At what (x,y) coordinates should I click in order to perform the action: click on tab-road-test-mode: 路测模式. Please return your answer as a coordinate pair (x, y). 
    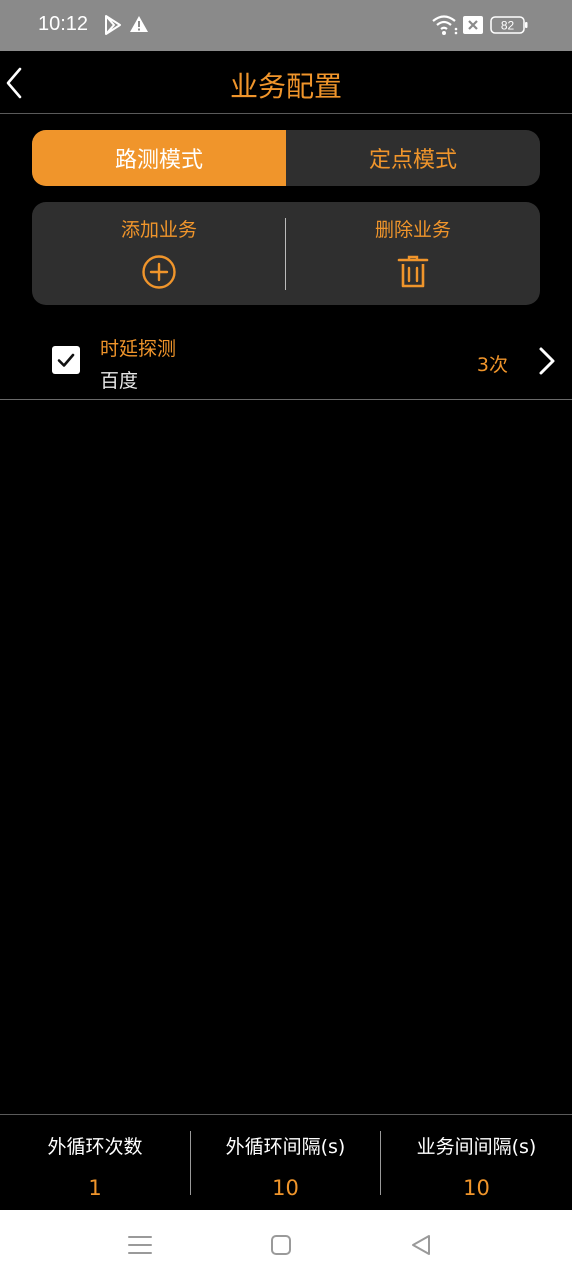
    Looking at the image, I should click on (159, 158).